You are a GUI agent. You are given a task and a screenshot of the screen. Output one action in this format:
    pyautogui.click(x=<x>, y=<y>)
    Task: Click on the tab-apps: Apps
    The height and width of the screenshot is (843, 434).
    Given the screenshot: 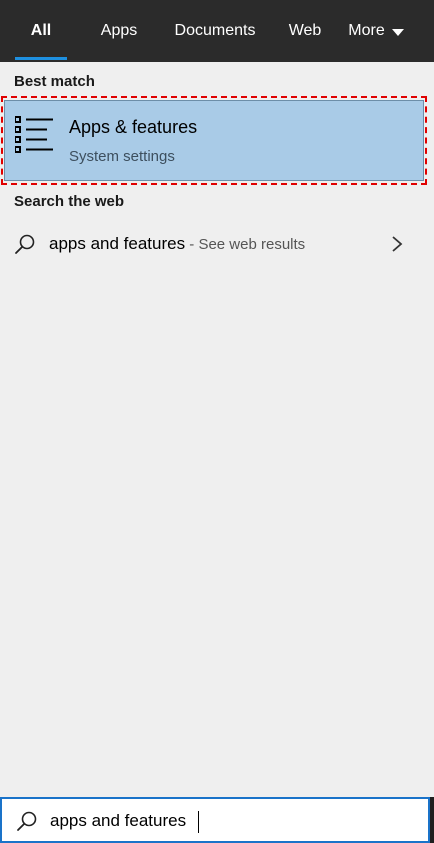 What is the action you would take?
    pyautogui.click(x=119, y=31)
    